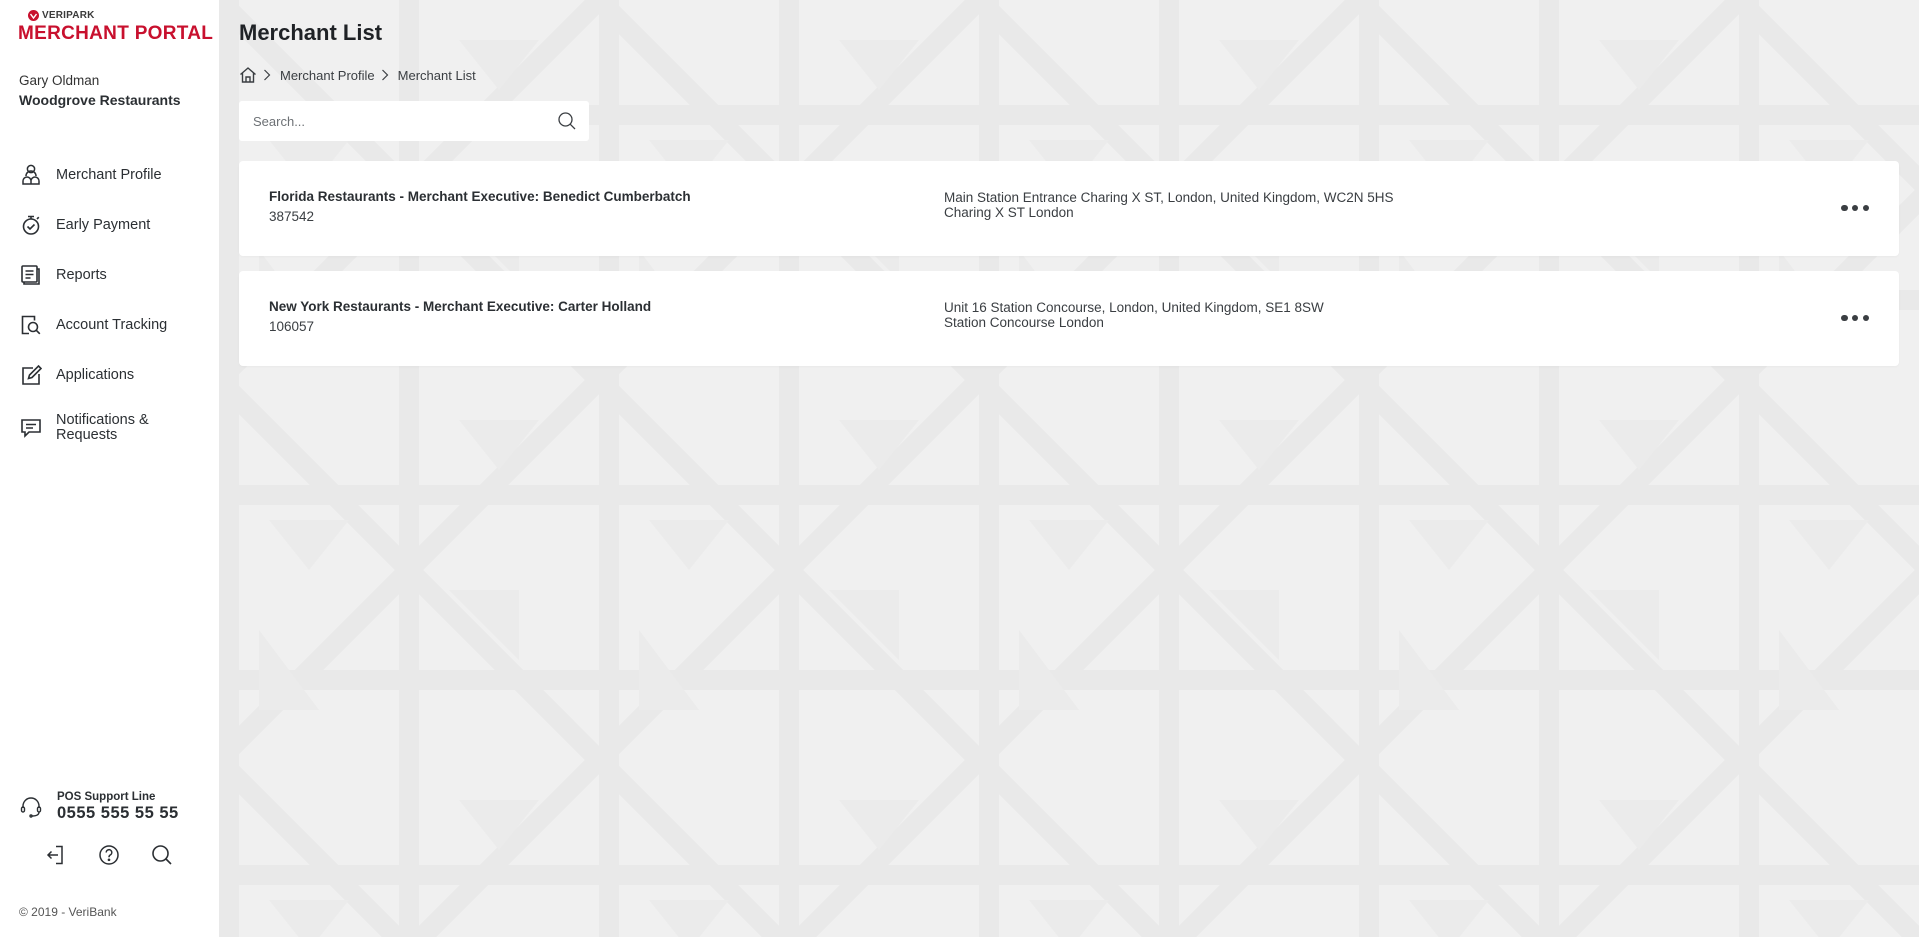  I want to click on user-info: Gary Oldman Woodgrove Restaurants, so click(100, 90).